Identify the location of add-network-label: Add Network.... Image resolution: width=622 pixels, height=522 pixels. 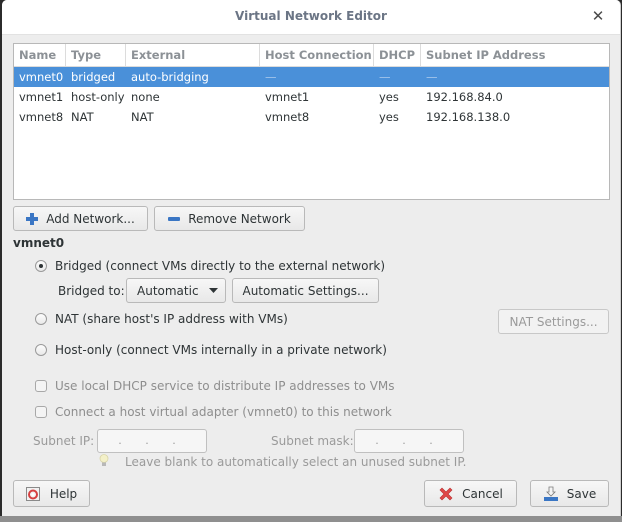
(90, 218).